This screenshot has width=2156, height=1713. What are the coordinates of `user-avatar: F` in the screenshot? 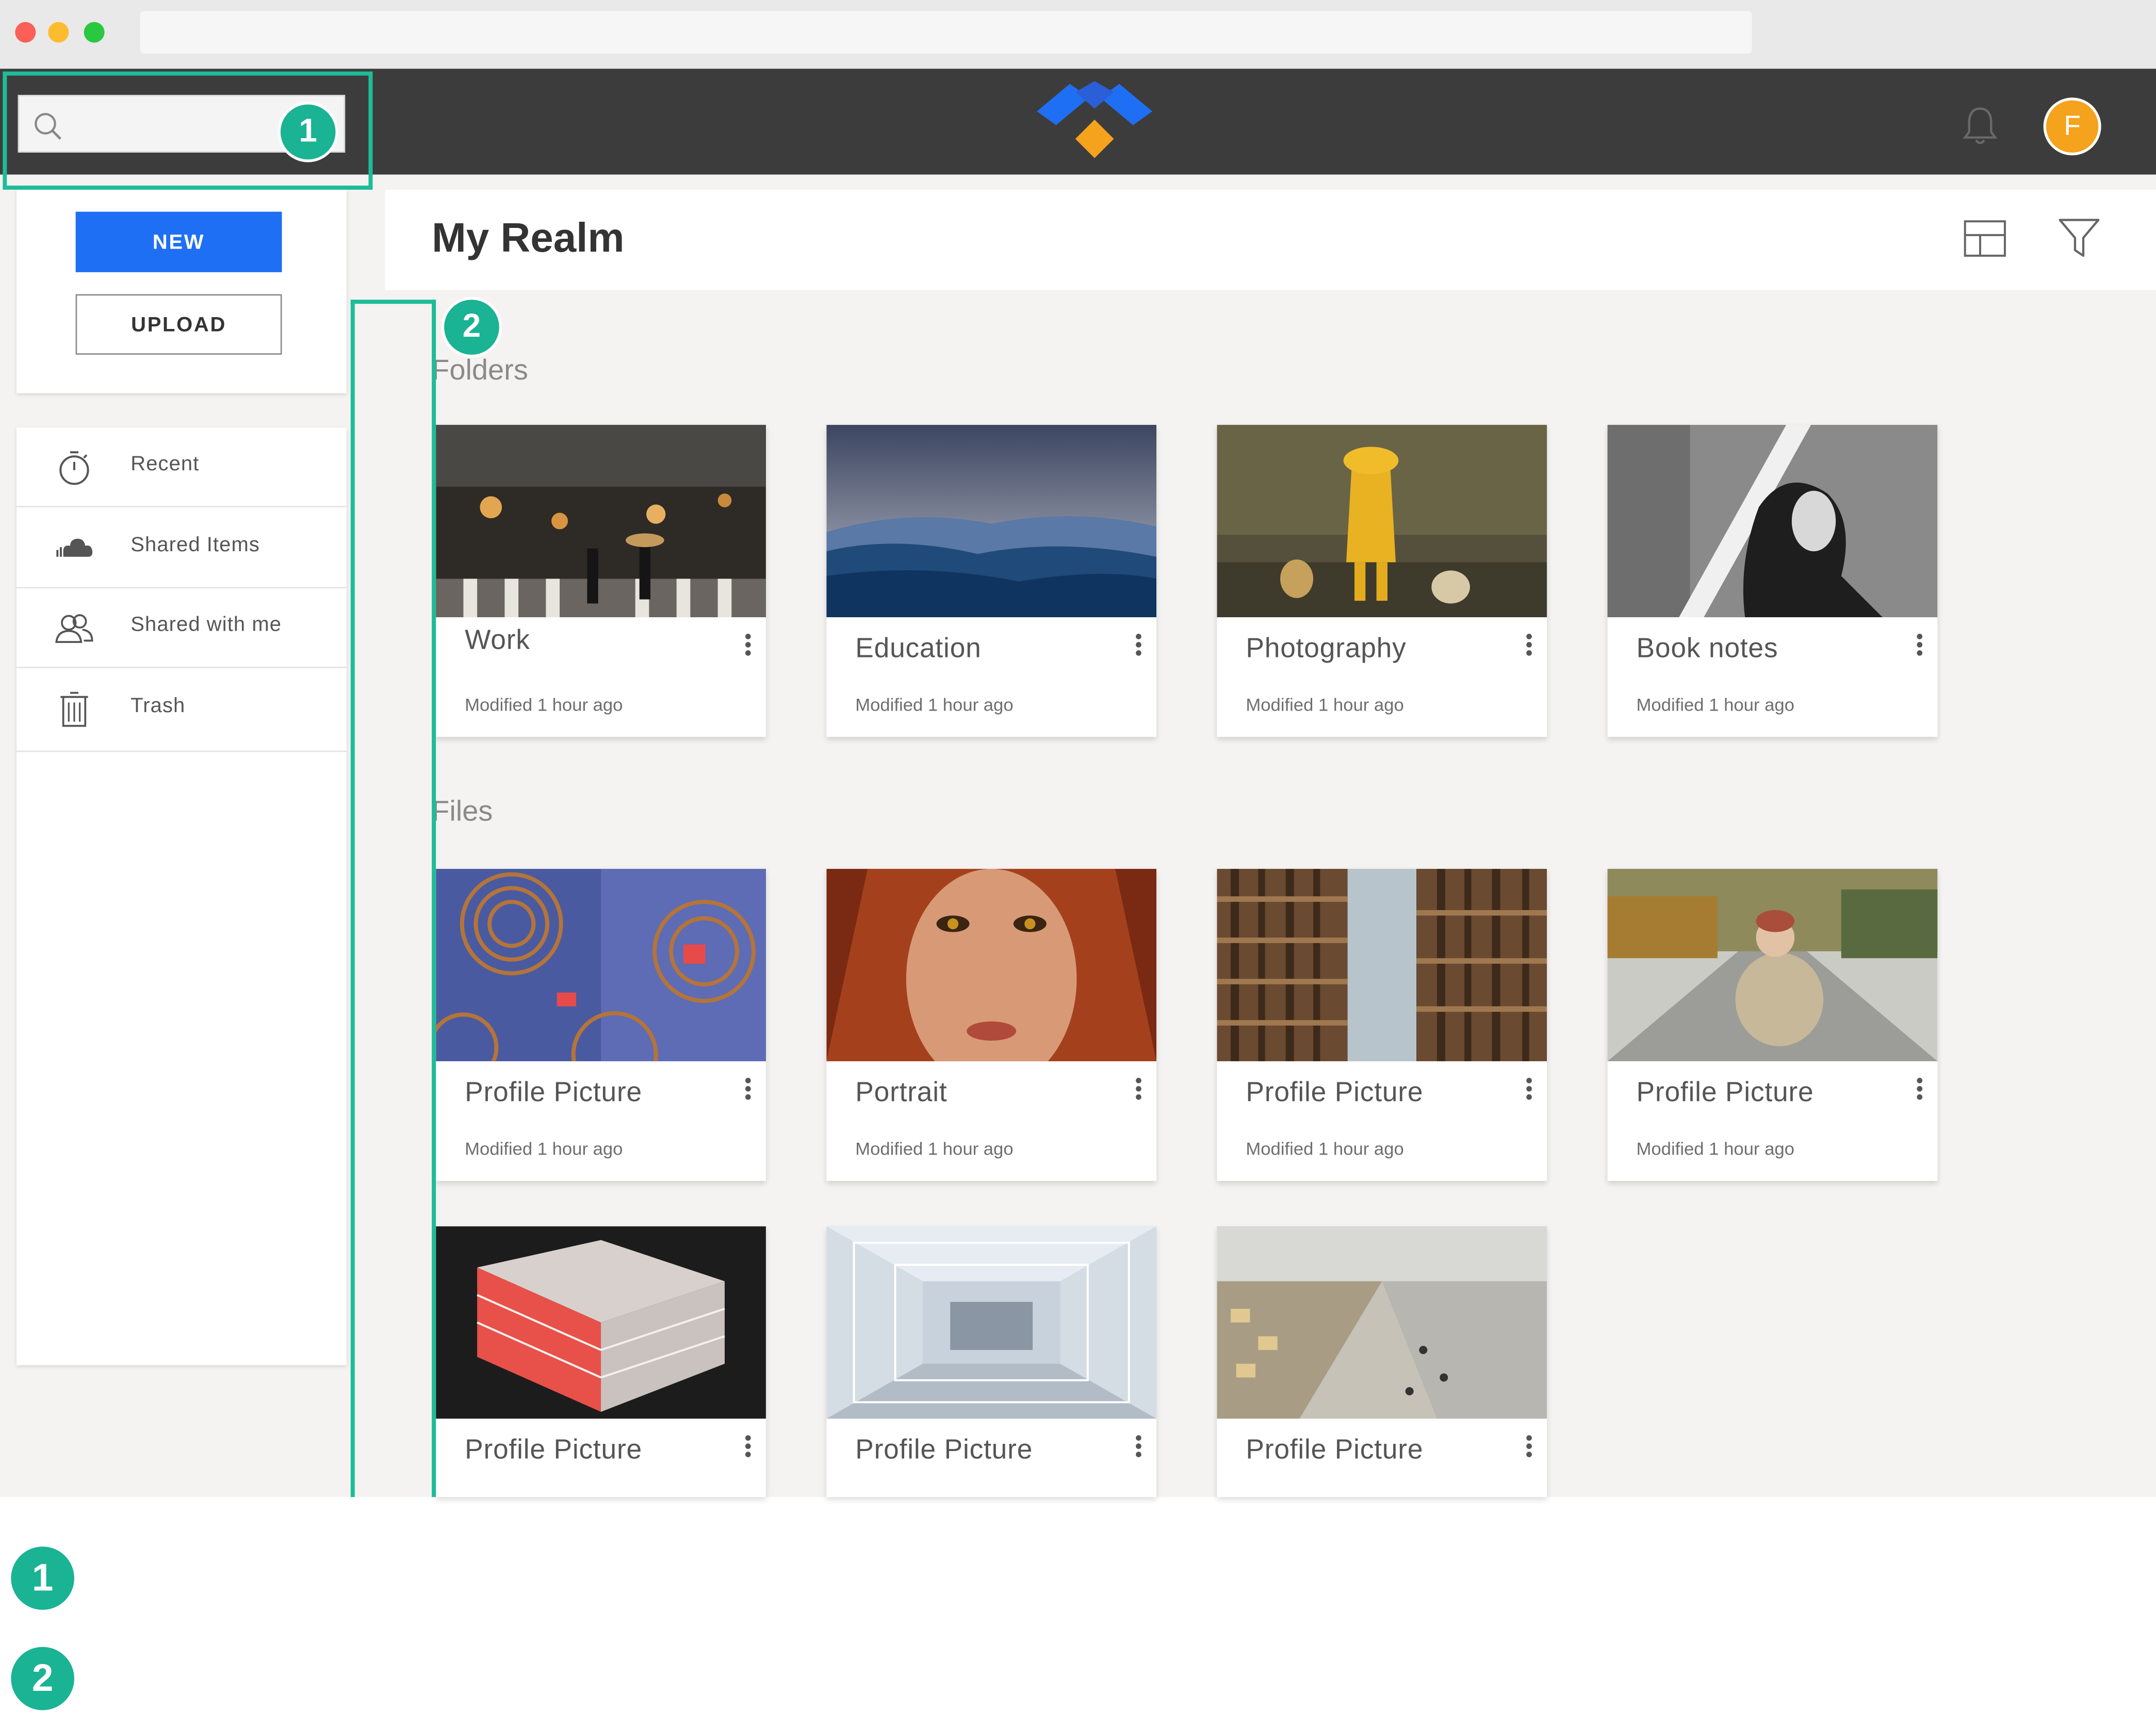 It's located at (2072, 127).